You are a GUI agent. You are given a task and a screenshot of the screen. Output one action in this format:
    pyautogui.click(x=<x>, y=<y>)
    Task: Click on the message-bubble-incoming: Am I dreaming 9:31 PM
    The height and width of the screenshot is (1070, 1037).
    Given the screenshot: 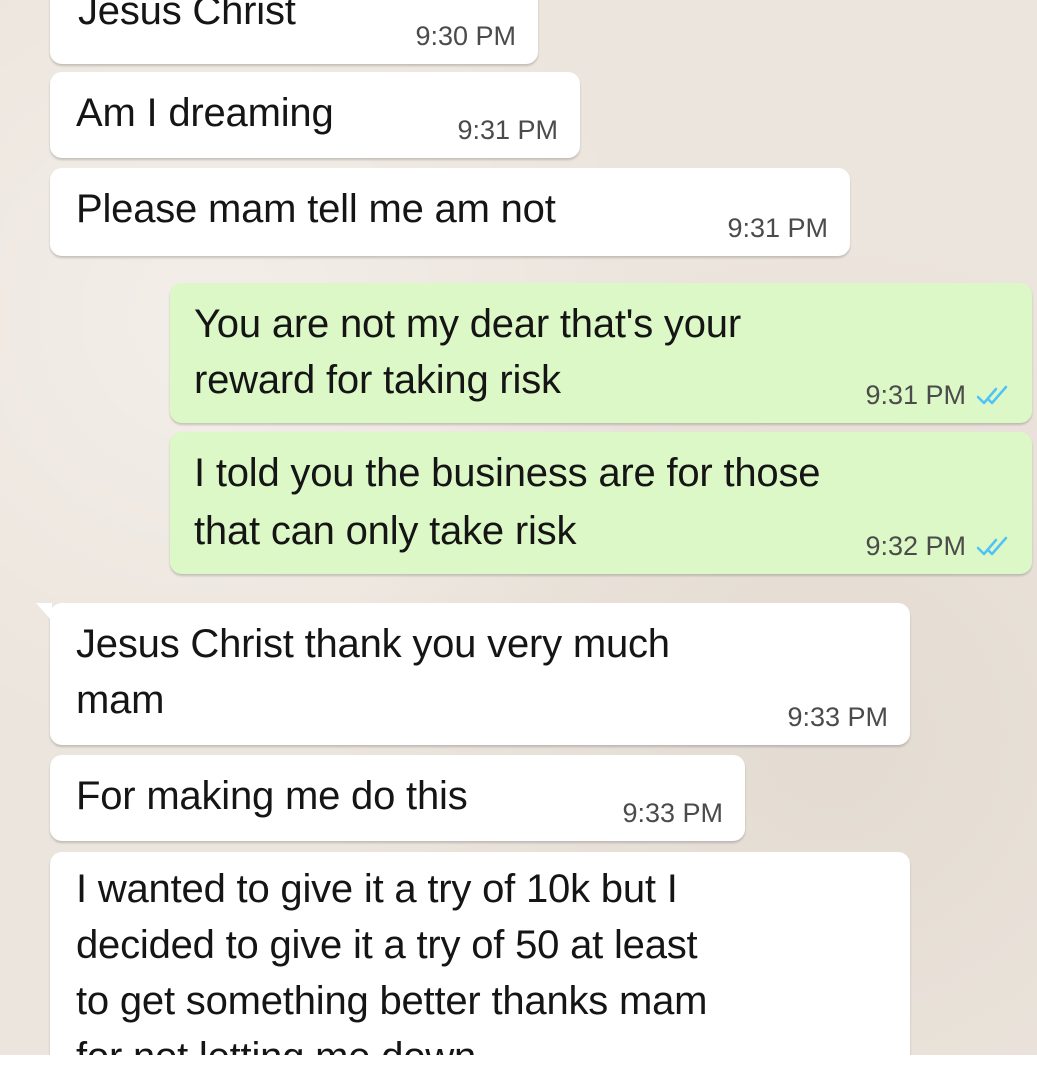 What is the action you would take?
    pyautogui.click(x=315, y=115)
    